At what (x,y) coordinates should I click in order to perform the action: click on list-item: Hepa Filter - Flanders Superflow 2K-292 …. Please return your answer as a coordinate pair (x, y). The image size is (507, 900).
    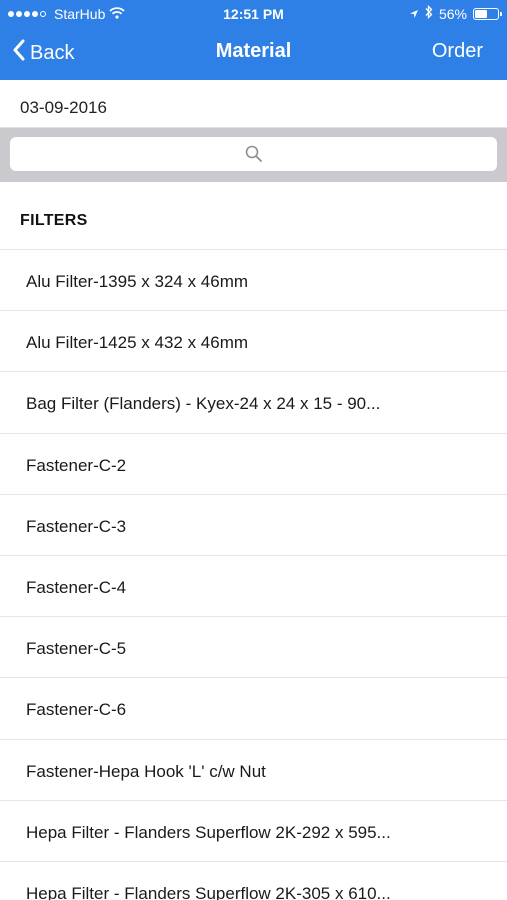
    Looking at the image, I should click on (253, 831).